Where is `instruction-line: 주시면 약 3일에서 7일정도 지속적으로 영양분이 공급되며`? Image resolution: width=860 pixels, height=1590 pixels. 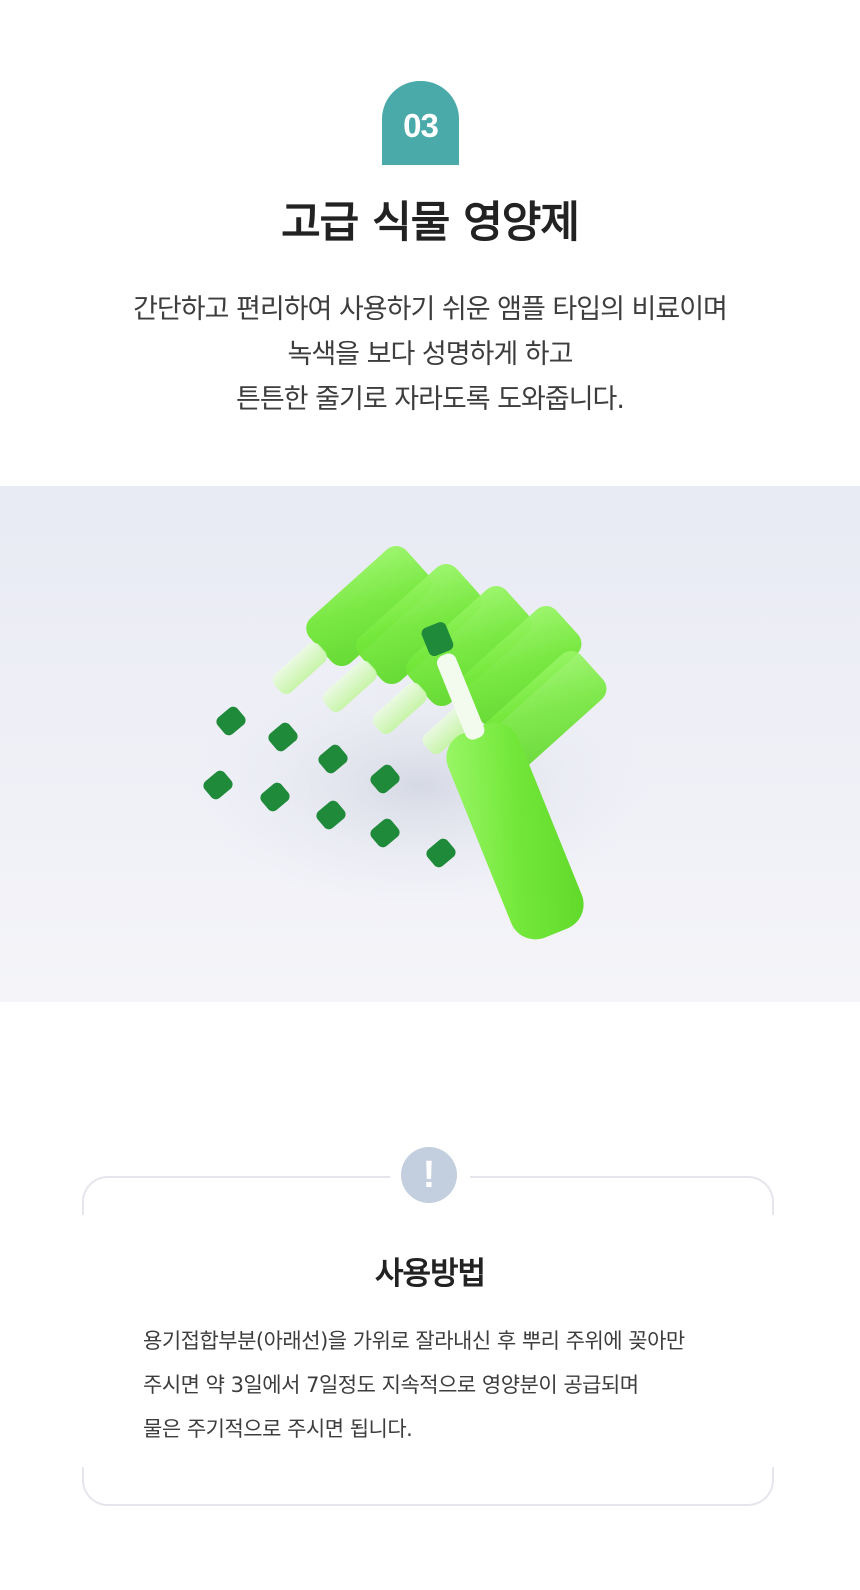
instruction-line: 주시면 약 3일에서 7일정도 지속적으로 영양분이 공급되며 is located at coordinates (391, 1385).